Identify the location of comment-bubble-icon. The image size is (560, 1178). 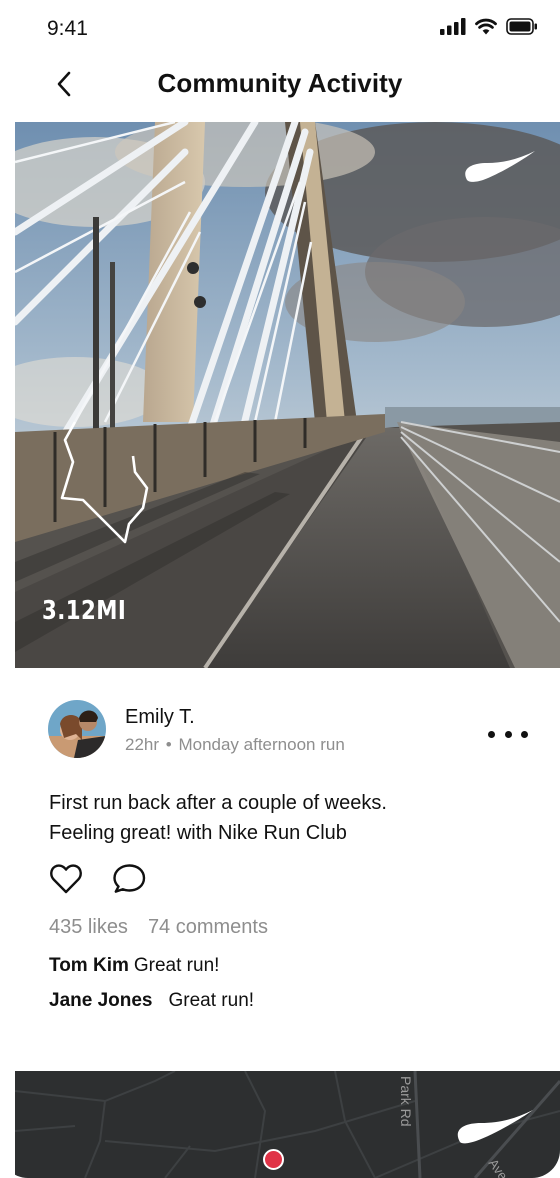
(129, 878).